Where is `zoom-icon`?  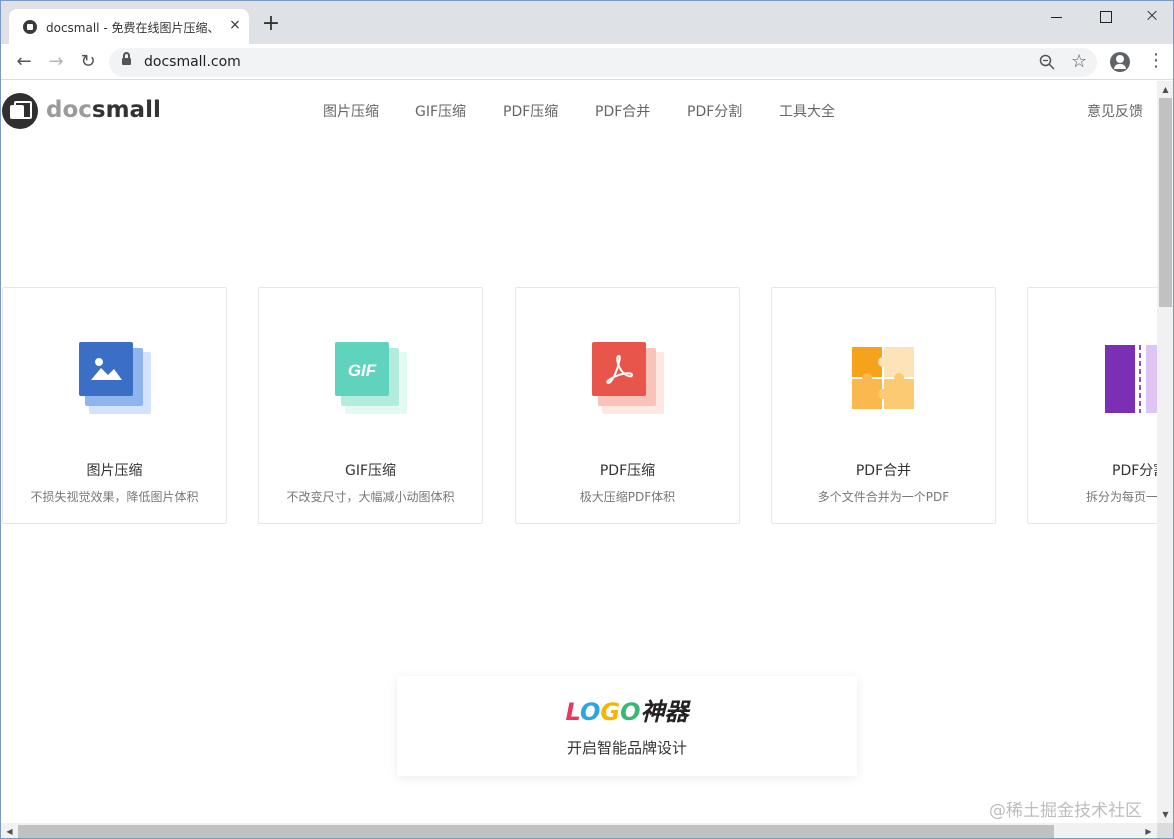
zoom-icon is located at coordinates (1047, 62).